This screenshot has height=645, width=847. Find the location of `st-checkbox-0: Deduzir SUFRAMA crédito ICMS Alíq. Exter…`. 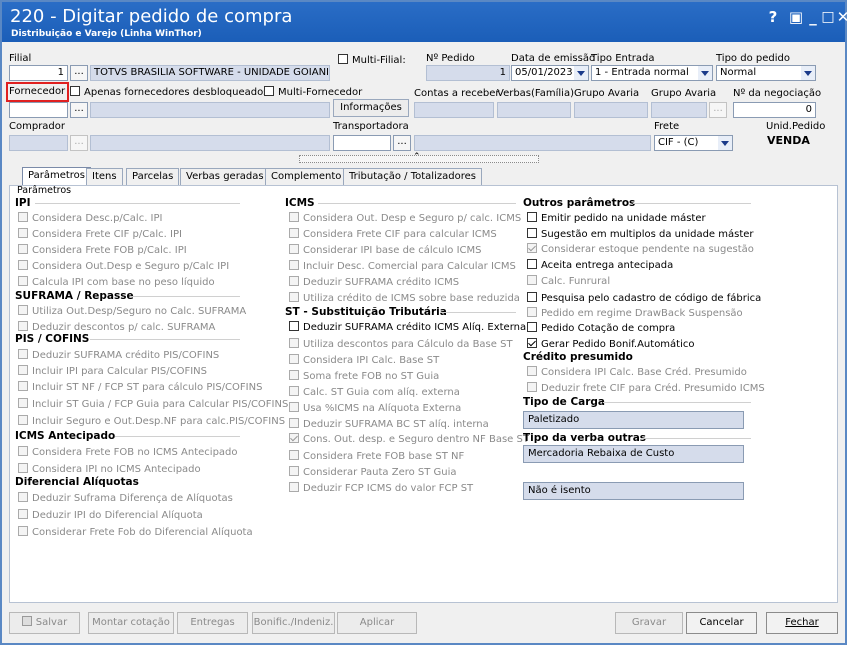

st-checkbox-0: Deduzir SUFRAMA crédito ICMS Alíq. Exter… is located at coordinates (407, 327).